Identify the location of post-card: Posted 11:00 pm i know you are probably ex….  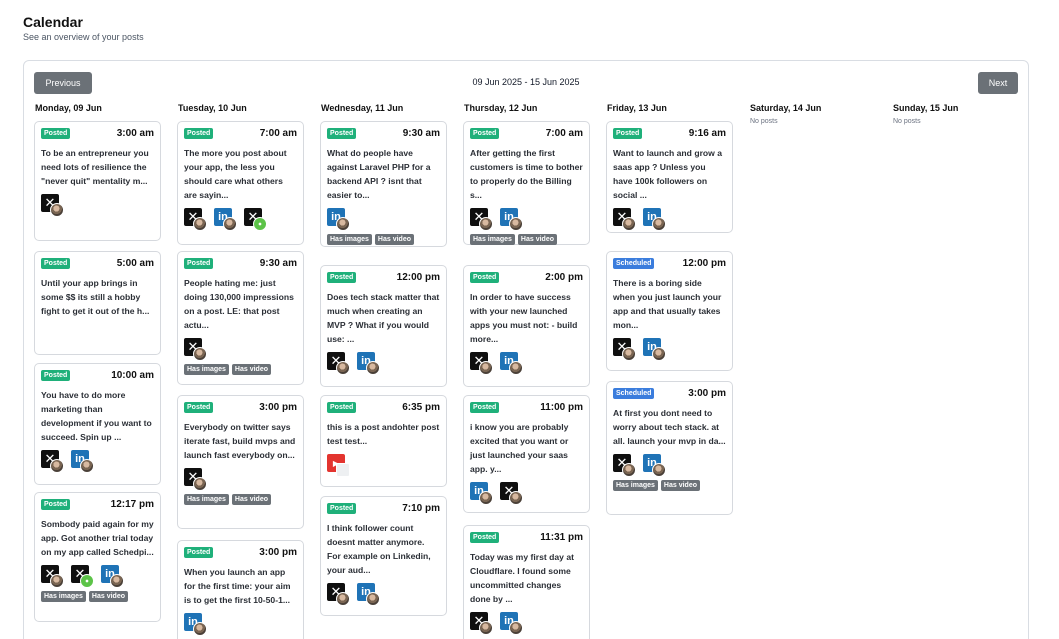
(526, 454).